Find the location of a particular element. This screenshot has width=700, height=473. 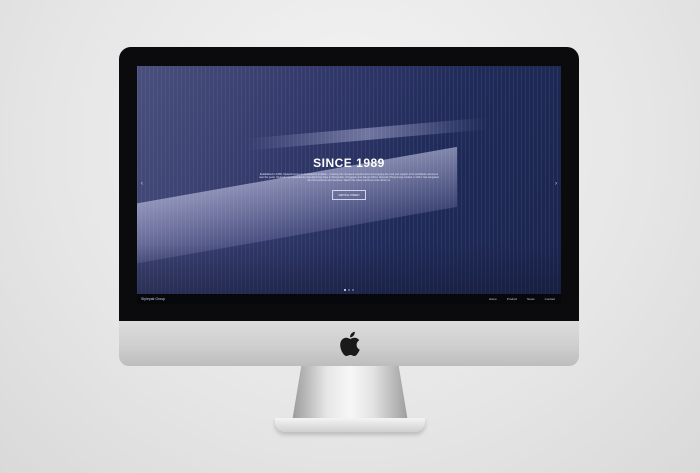

apple-logo-icon is located at coordinates (350, 344).